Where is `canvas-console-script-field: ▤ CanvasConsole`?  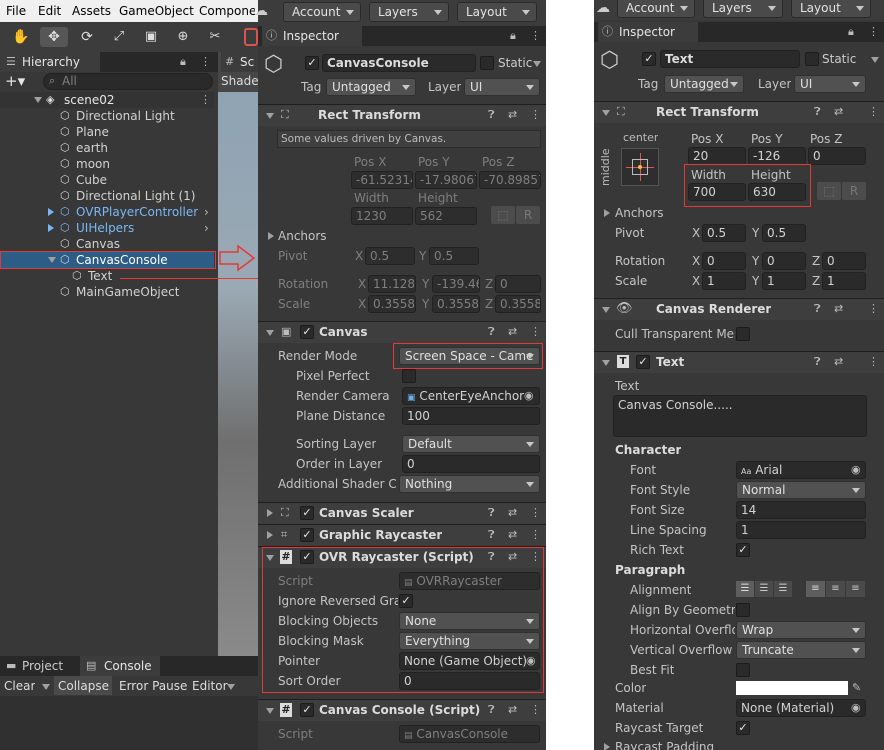
canvas-console-script-field: ▤ CanvasConsole is located at coordinates (469, 734).